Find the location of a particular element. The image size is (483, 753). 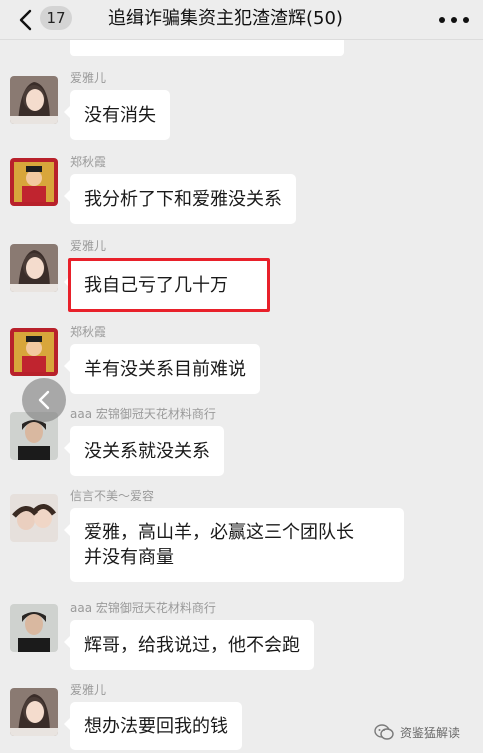

chat-title: 追缉诈骗集资主犯渣渣辉(50) is located at coordinates (225, 18).